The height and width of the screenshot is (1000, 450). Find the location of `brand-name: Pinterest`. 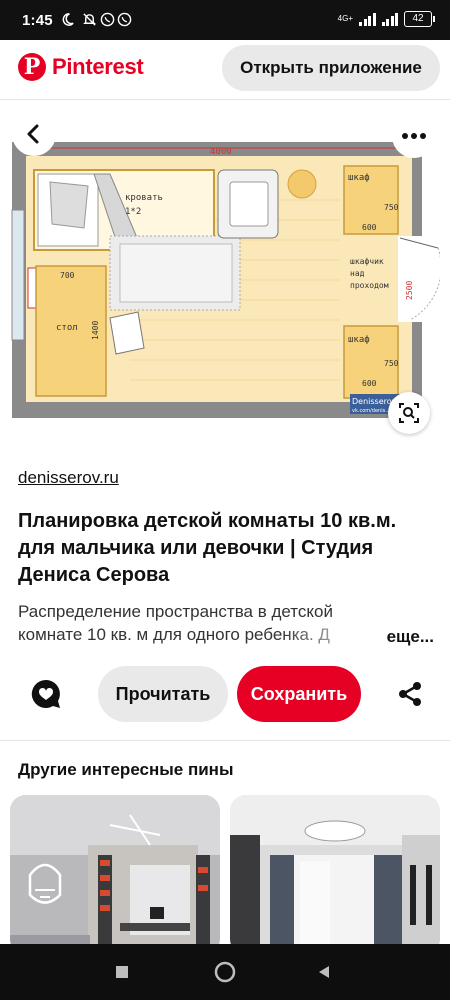

brand-name: Pinterest is located at coordinates (98, 66).